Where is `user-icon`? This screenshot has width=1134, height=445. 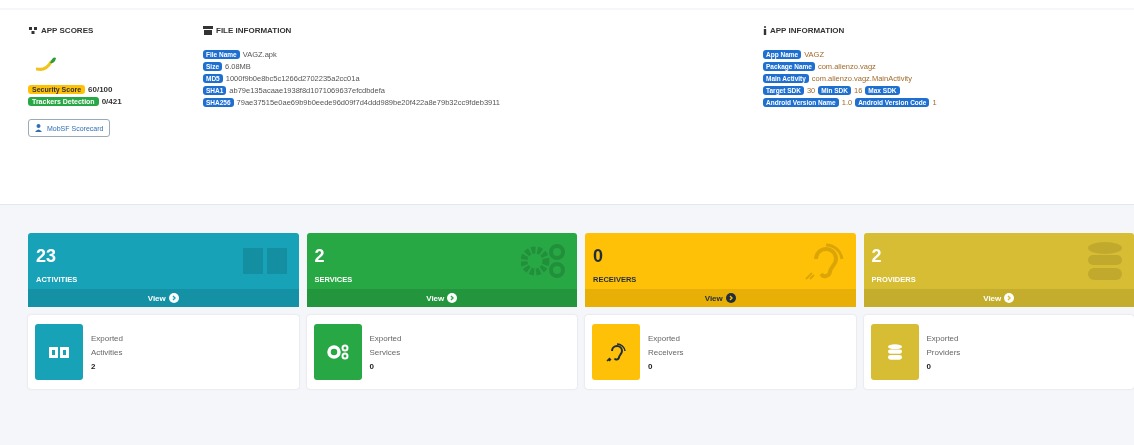 user-icon is located at coordinates (39, 128).